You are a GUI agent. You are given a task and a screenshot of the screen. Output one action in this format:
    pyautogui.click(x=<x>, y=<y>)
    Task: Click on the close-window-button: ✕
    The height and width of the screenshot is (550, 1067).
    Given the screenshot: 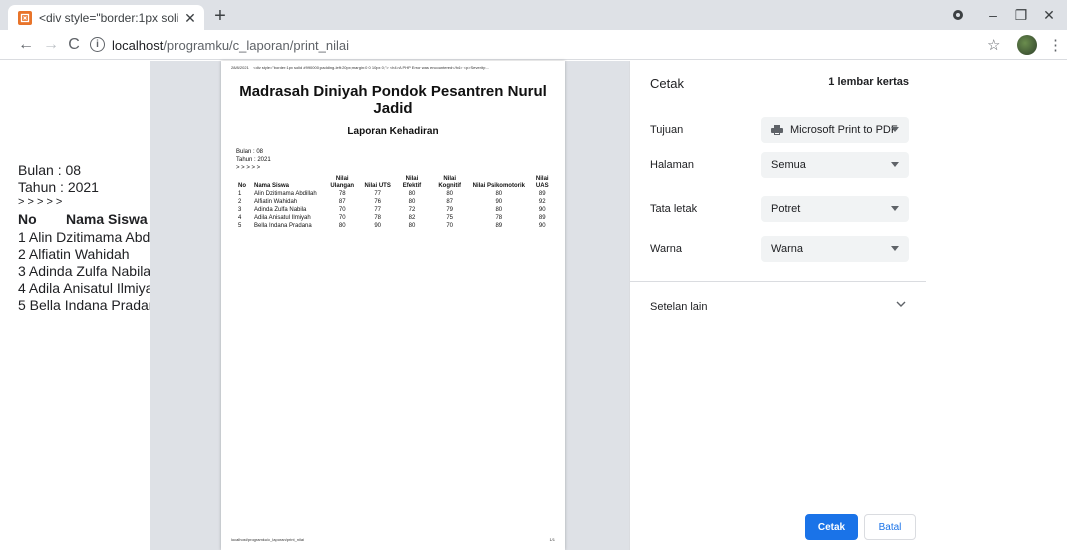 What is the action you would take?
    pyautogui.click(x=1049, y=15)
    